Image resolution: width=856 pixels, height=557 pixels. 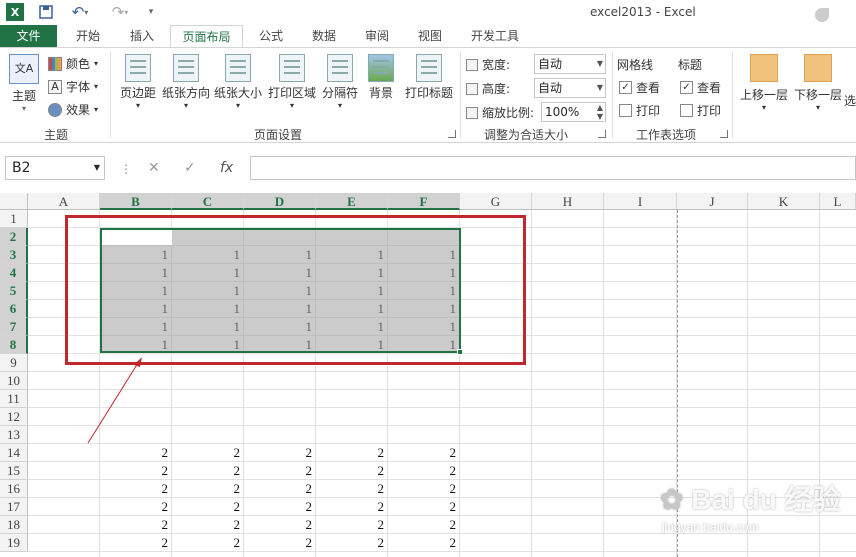 What do you see at coordinates (14, 525) in the screenshot?
I see `row-header-18: 18` at bounding box center [14, 525].